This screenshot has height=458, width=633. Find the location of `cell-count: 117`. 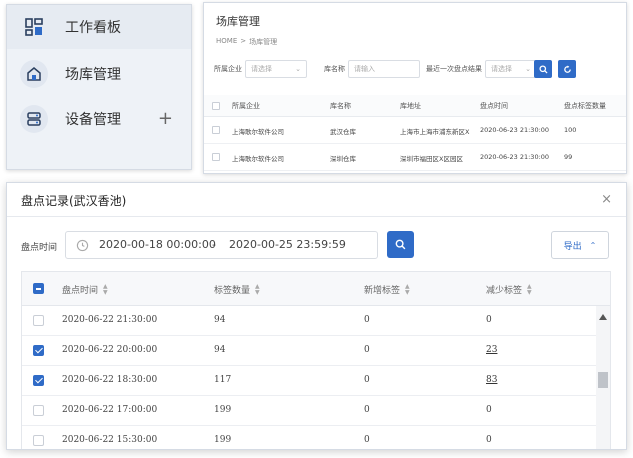

cell-count: 117 is located at coordinates (223, 380).